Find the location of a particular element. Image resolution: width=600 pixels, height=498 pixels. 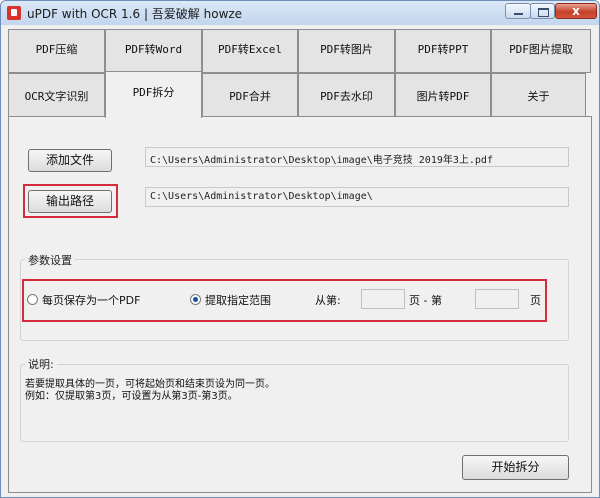

close-icon: x is located at coordinates (576, 11).